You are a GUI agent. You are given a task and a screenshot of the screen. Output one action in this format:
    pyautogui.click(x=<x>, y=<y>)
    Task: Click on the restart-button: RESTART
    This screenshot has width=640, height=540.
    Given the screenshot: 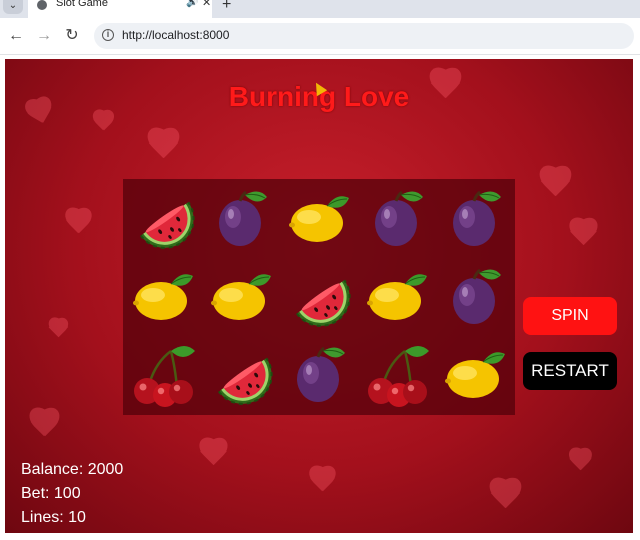 What is the action you would take?
    pyautogui.click(x=570, y=371)
    